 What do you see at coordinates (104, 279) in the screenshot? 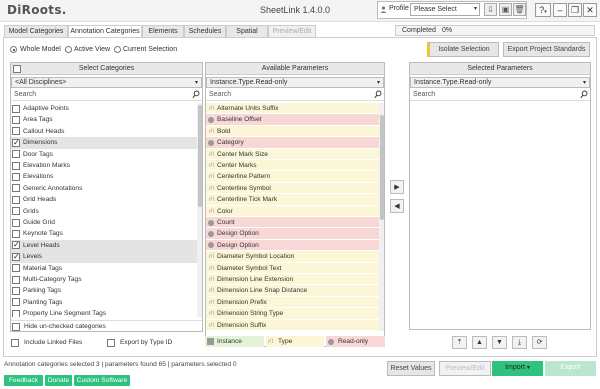
I see `category-item: Multi-Category Tags` at bounding box center [104, 279].